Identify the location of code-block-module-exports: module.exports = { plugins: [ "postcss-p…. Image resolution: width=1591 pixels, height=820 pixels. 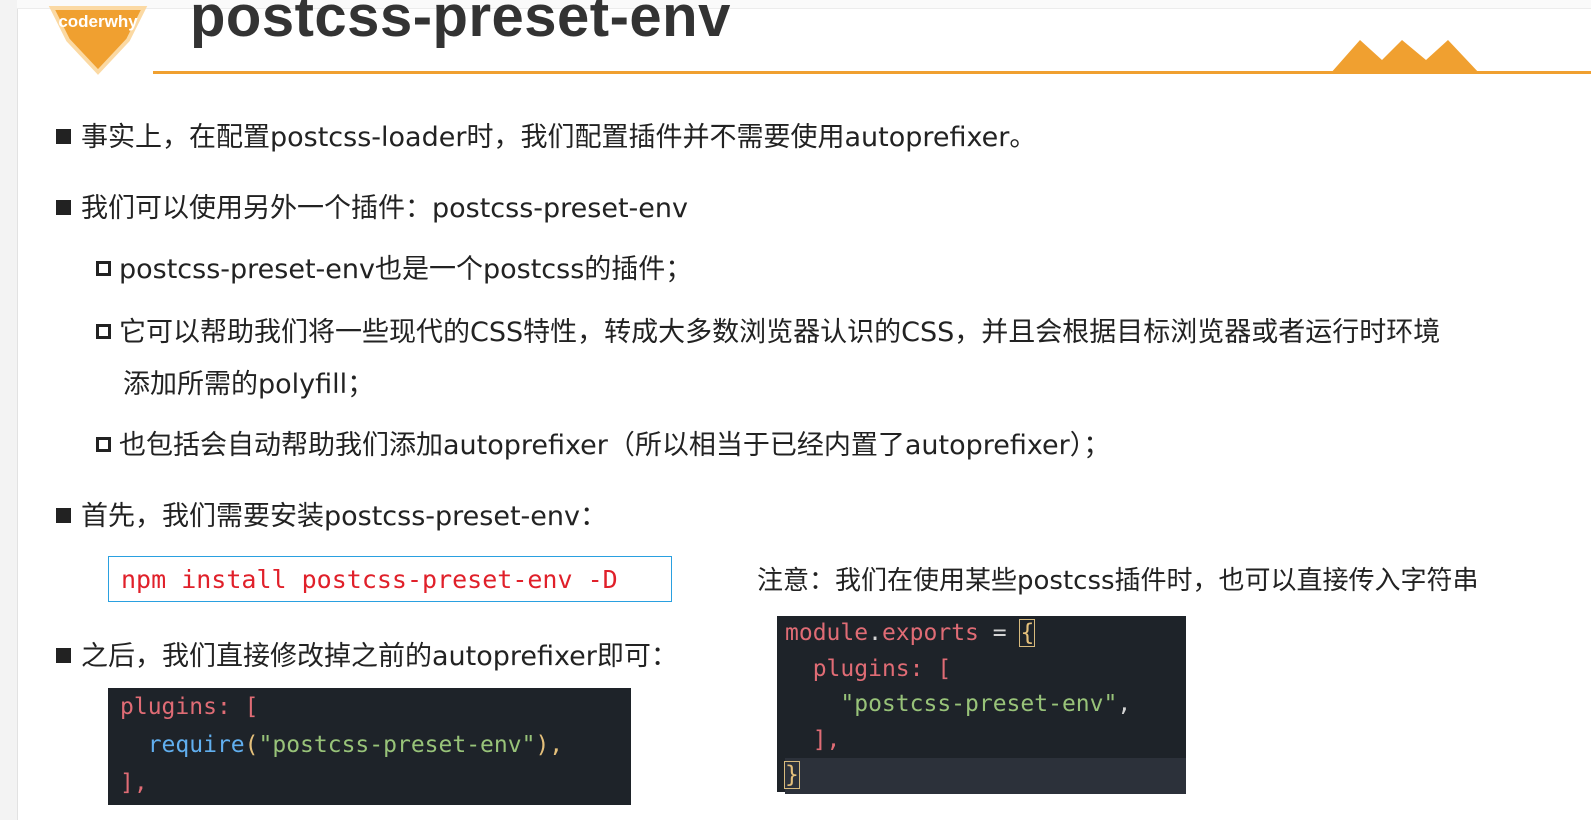
(981, 705).